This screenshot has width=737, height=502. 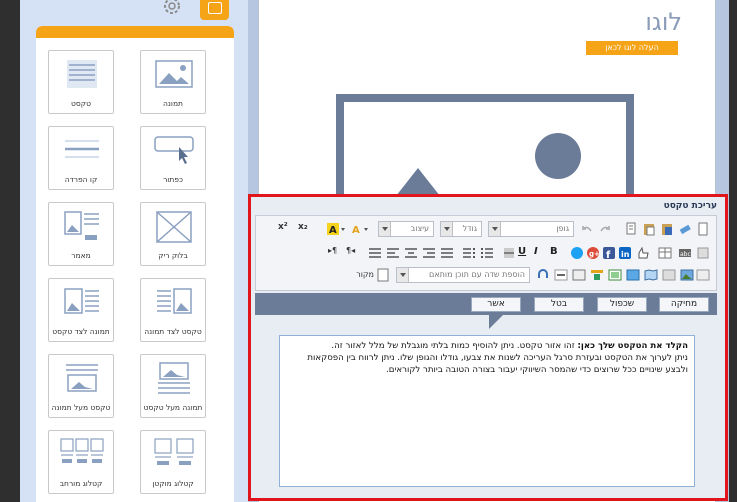 I want to click on new-document-icon, so click(x=703, y=229).